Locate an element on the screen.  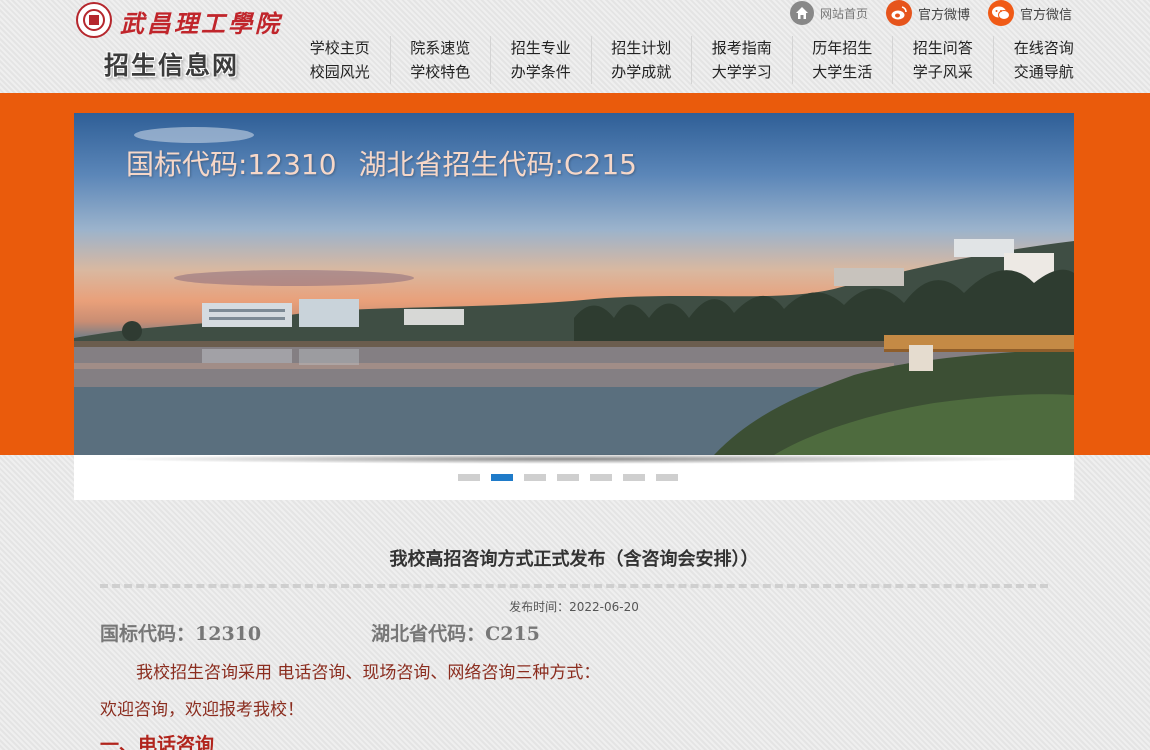
nav-item-achievements: 办学成就 is located at coordinates (641, 72).